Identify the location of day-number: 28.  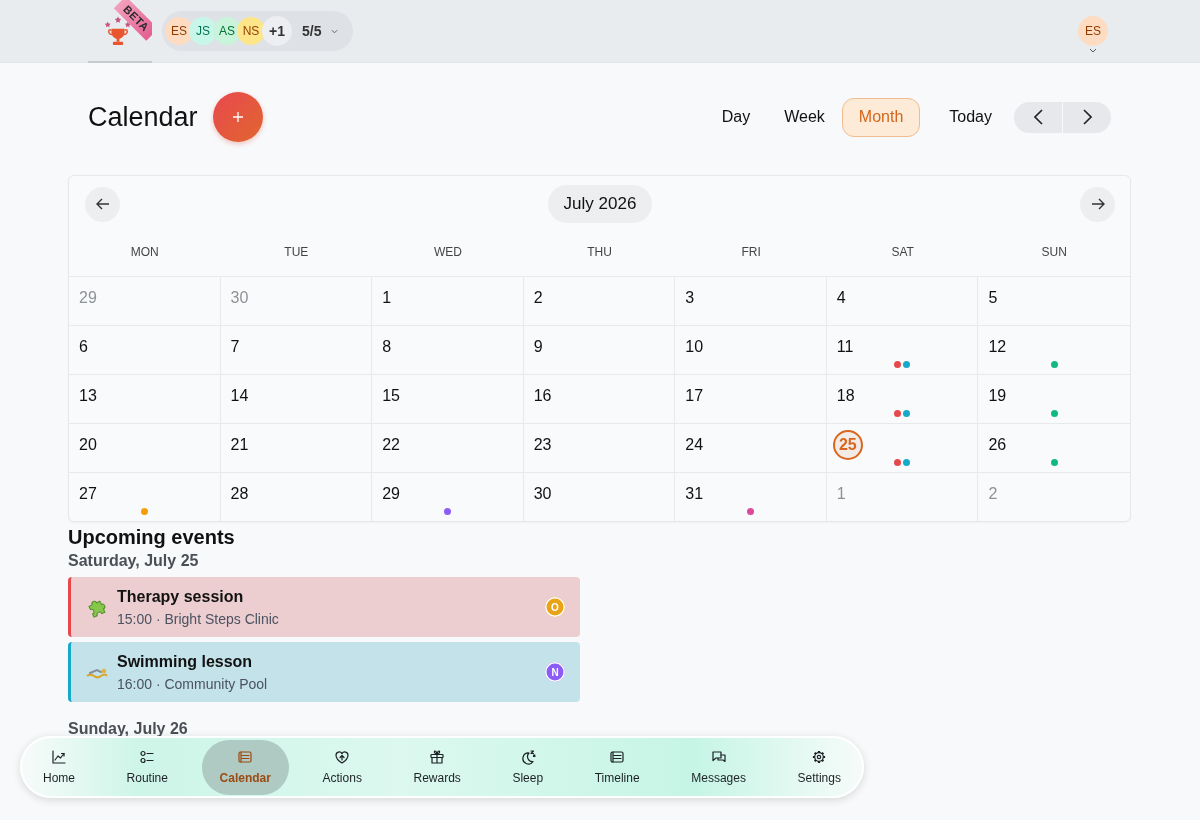
(239, 494).